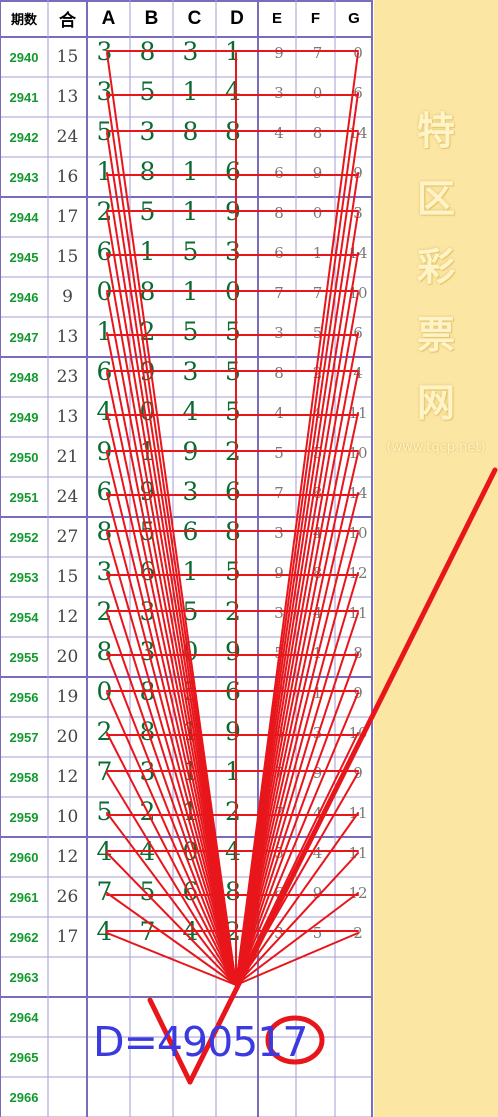  Describe the element at coordinates (358, 333) in the screenshot. I see `digit-g: 6` at that location.